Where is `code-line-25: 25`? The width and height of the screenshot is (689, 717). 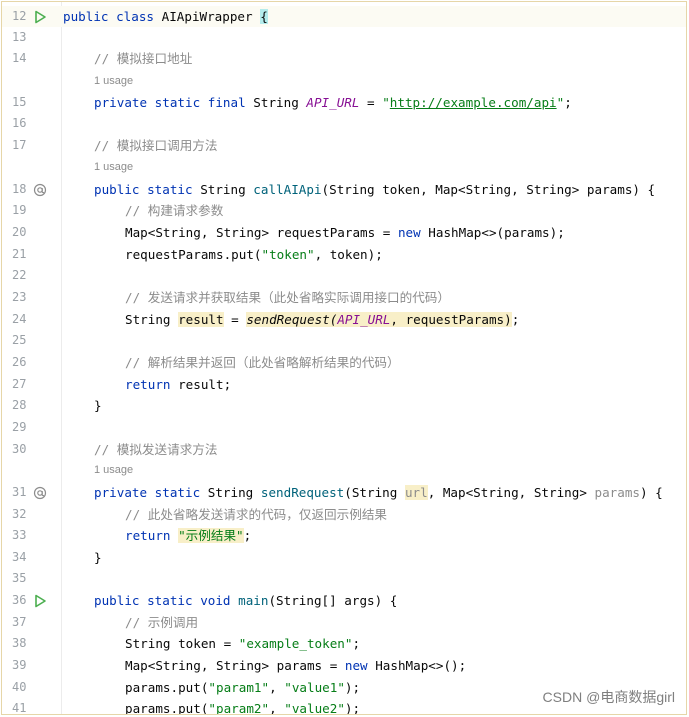
code-line-25: 25 is located at coordinates (344, 340).